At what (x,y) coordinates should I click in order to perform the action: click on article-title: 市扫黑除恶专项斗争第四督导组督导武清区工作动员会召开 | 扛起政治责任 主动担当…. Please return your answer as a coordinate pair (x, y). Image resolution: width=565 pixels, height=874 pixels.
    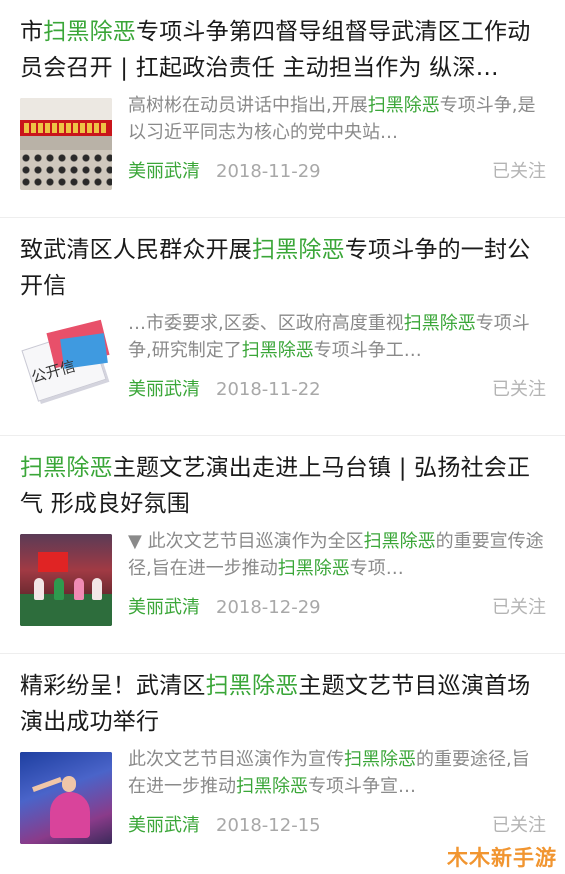
    Looking at the image, I should click on (283, 50).